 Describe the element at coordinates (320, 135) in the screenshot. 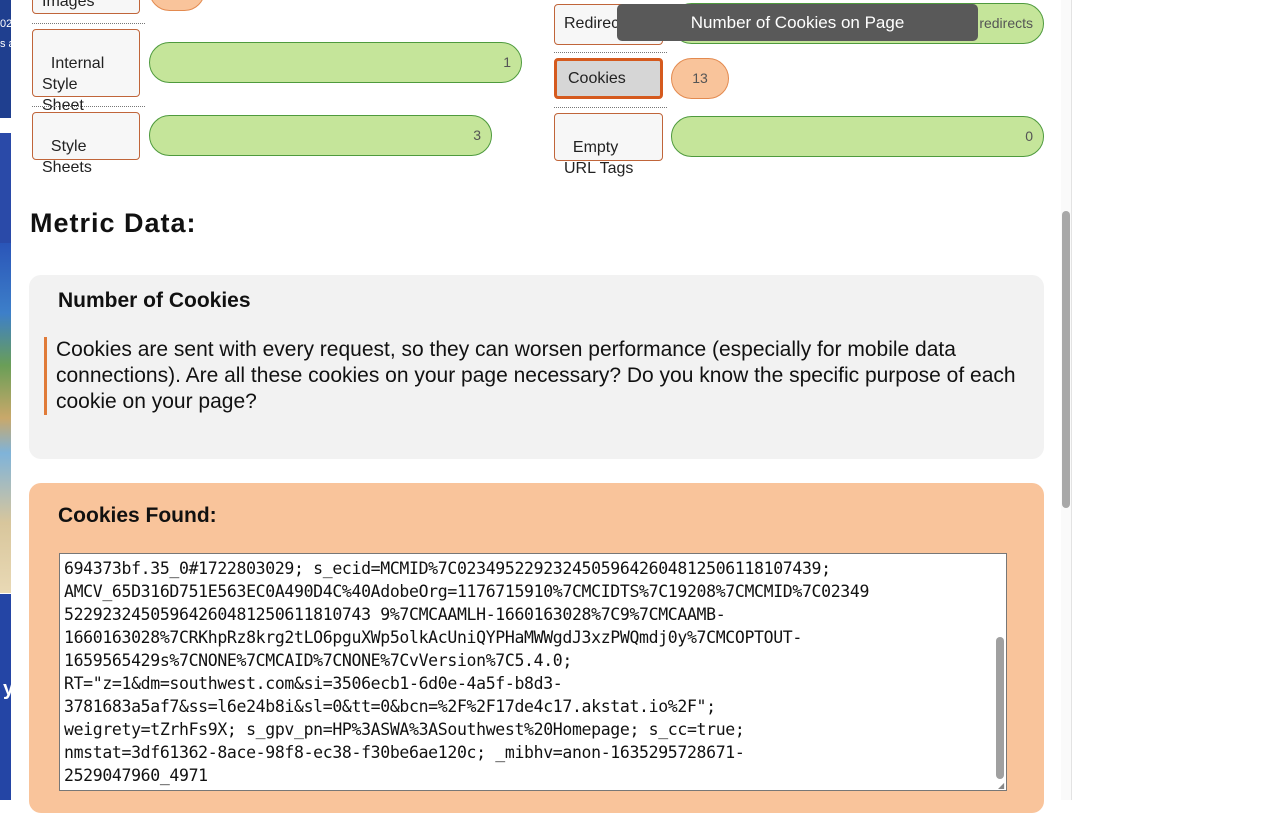

I see `metric-bar-style-sheets: 3` at that location.